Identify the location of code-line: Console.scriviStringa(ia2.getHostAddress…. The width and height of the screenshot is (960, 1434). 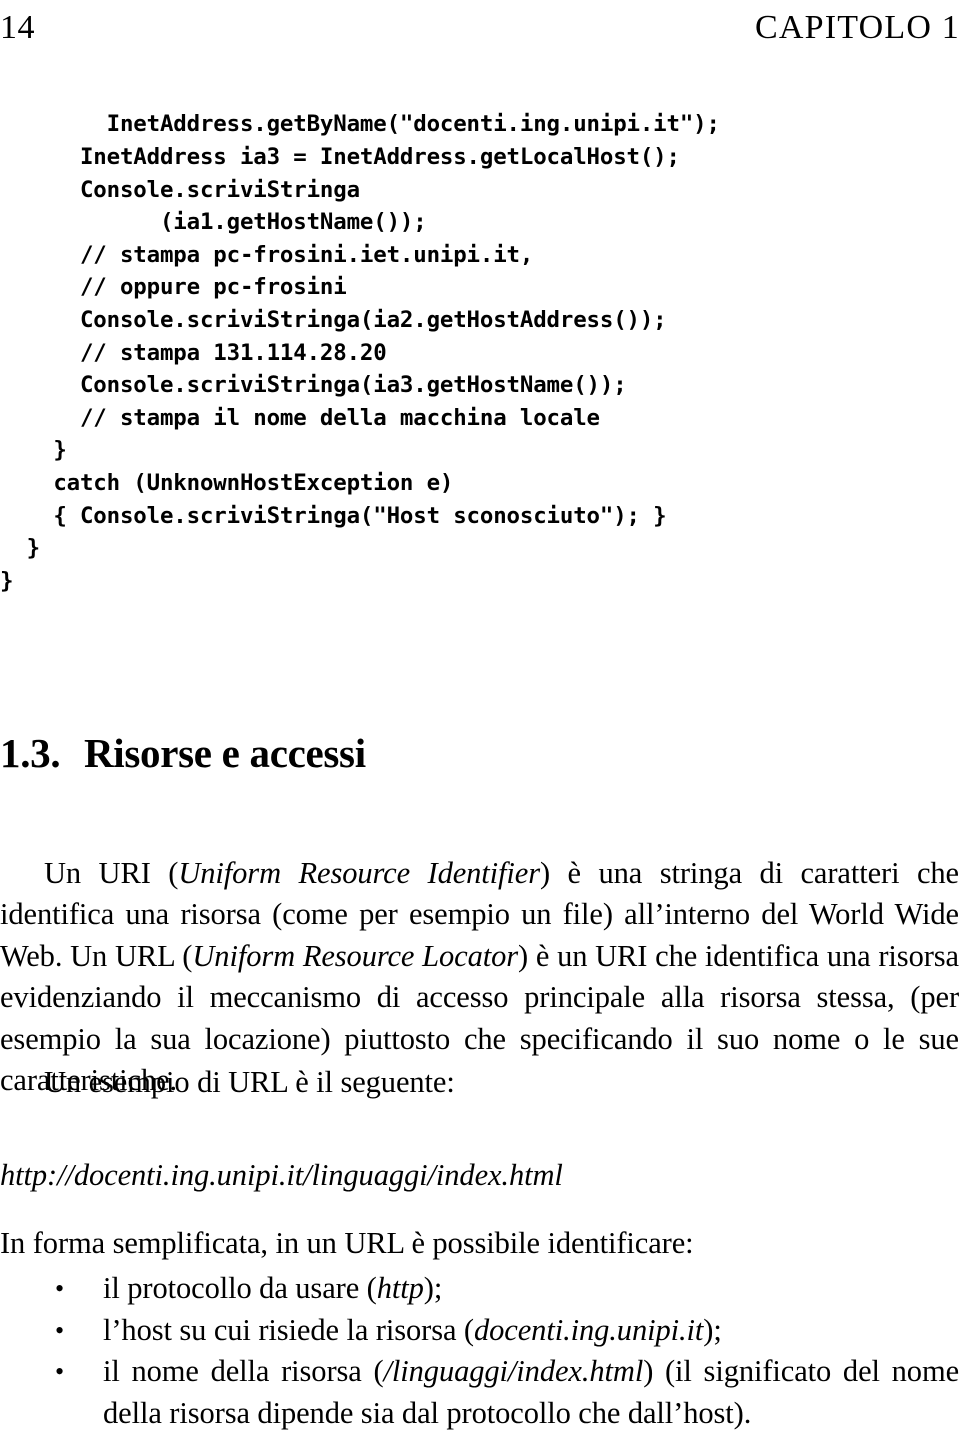
(333, 319).